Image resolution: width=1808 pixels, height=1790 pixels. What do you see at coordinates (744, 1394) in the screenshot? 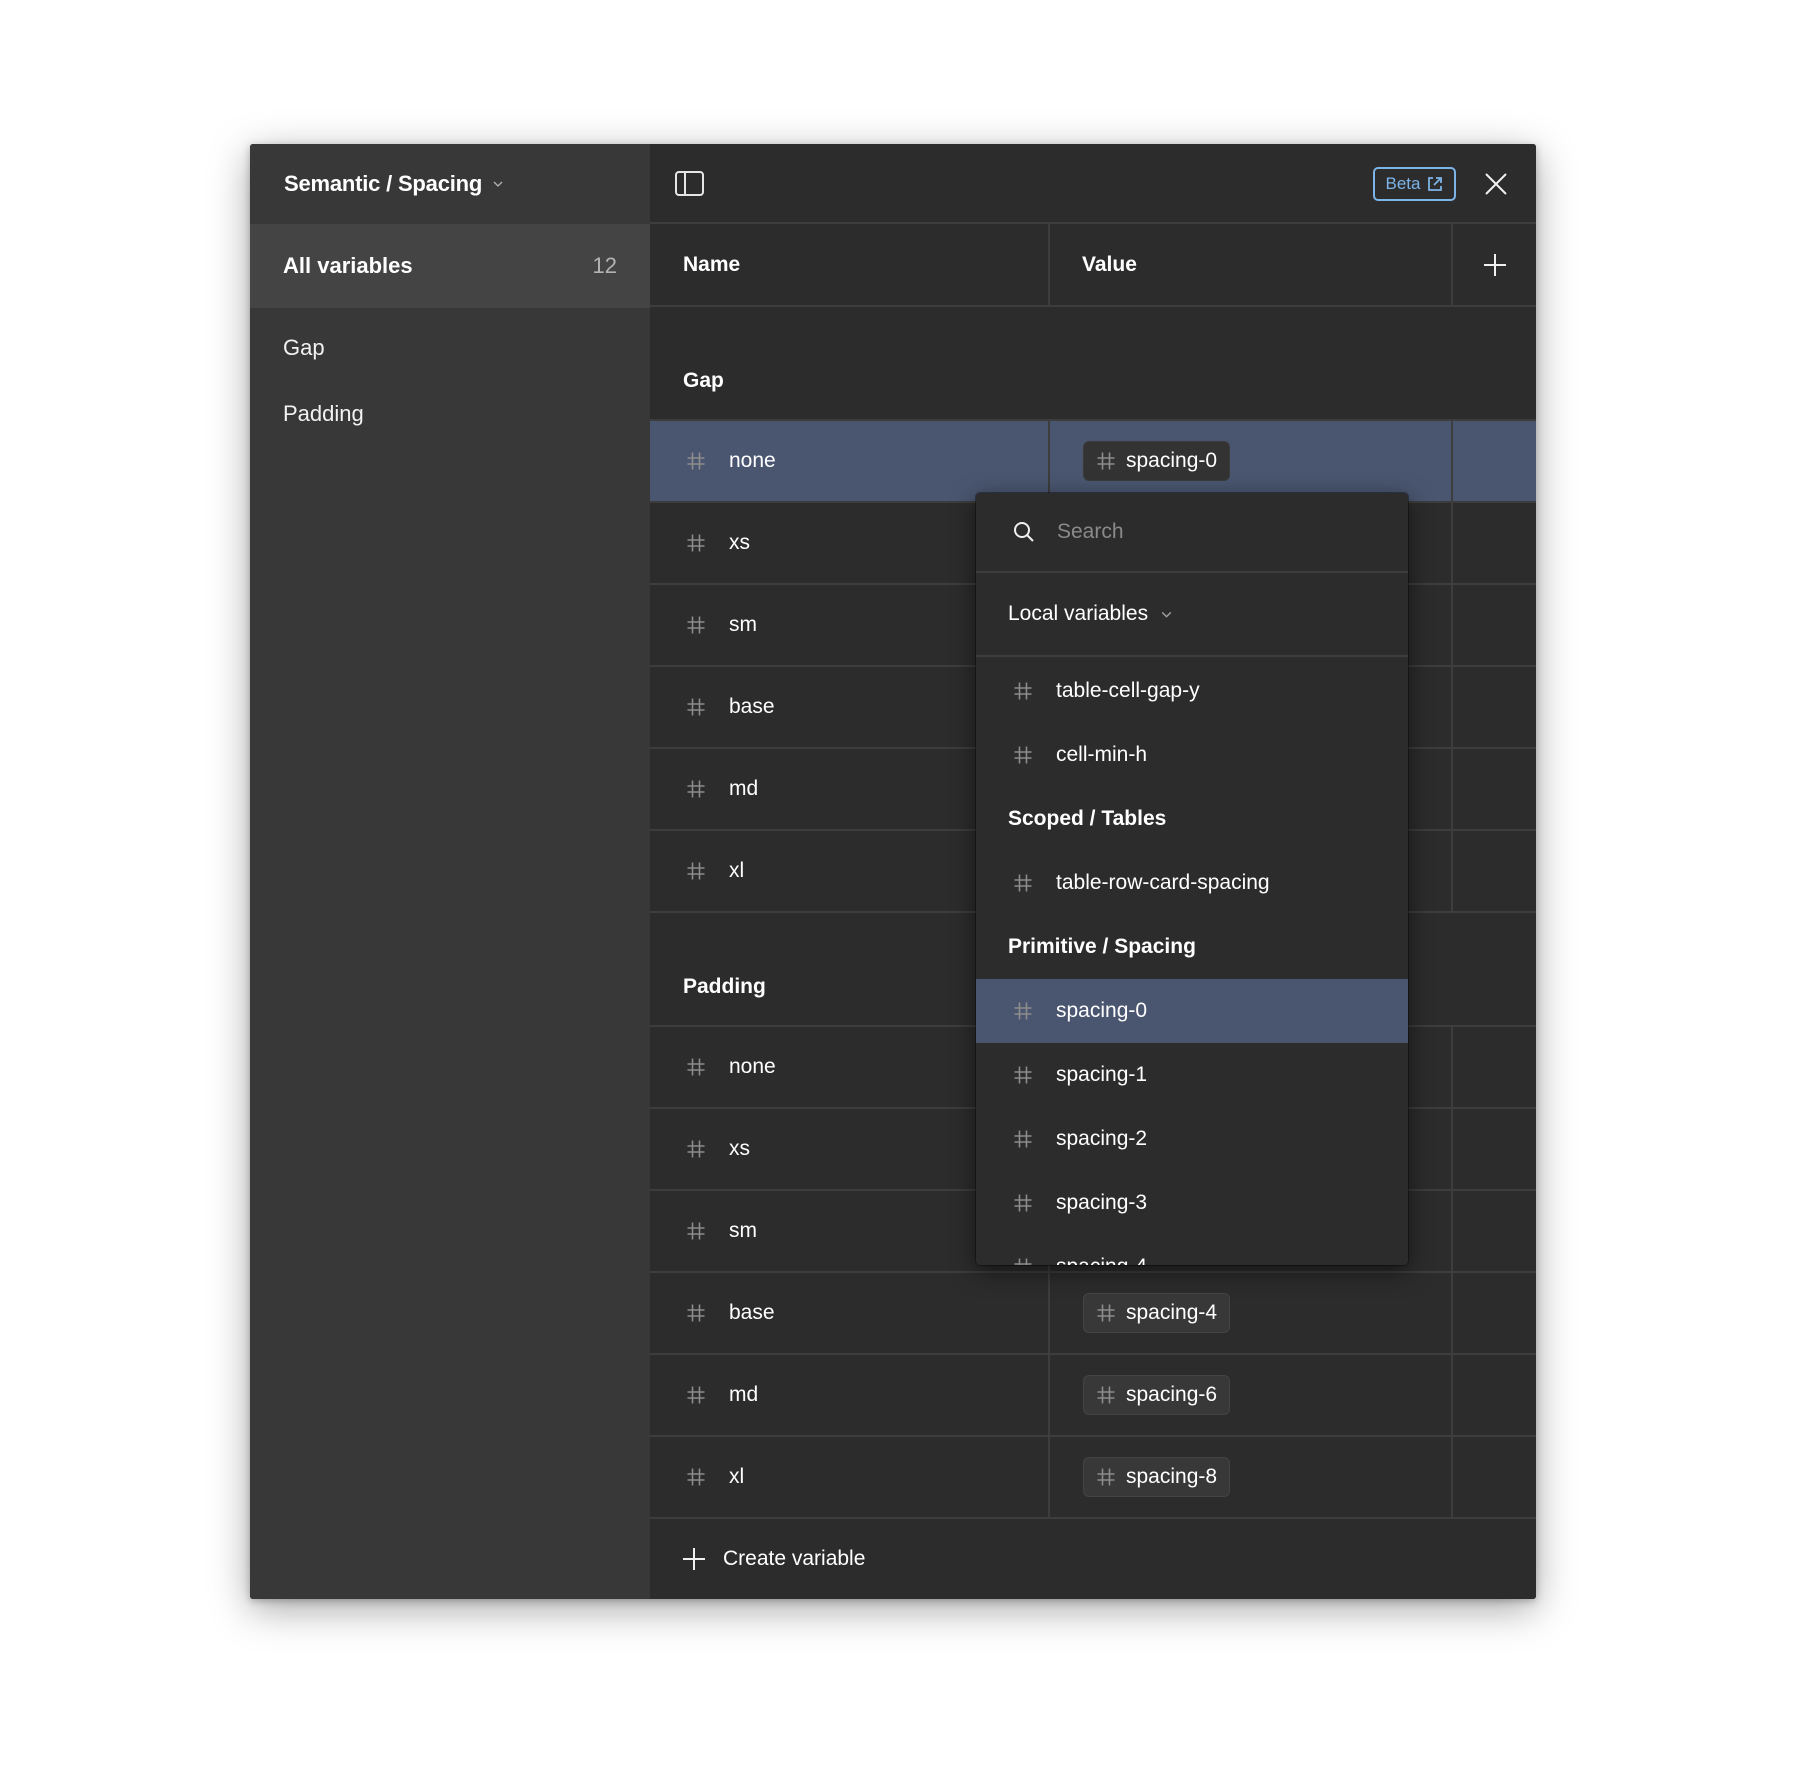
I see `variable-name: md` at bounding box center [744, 1394].